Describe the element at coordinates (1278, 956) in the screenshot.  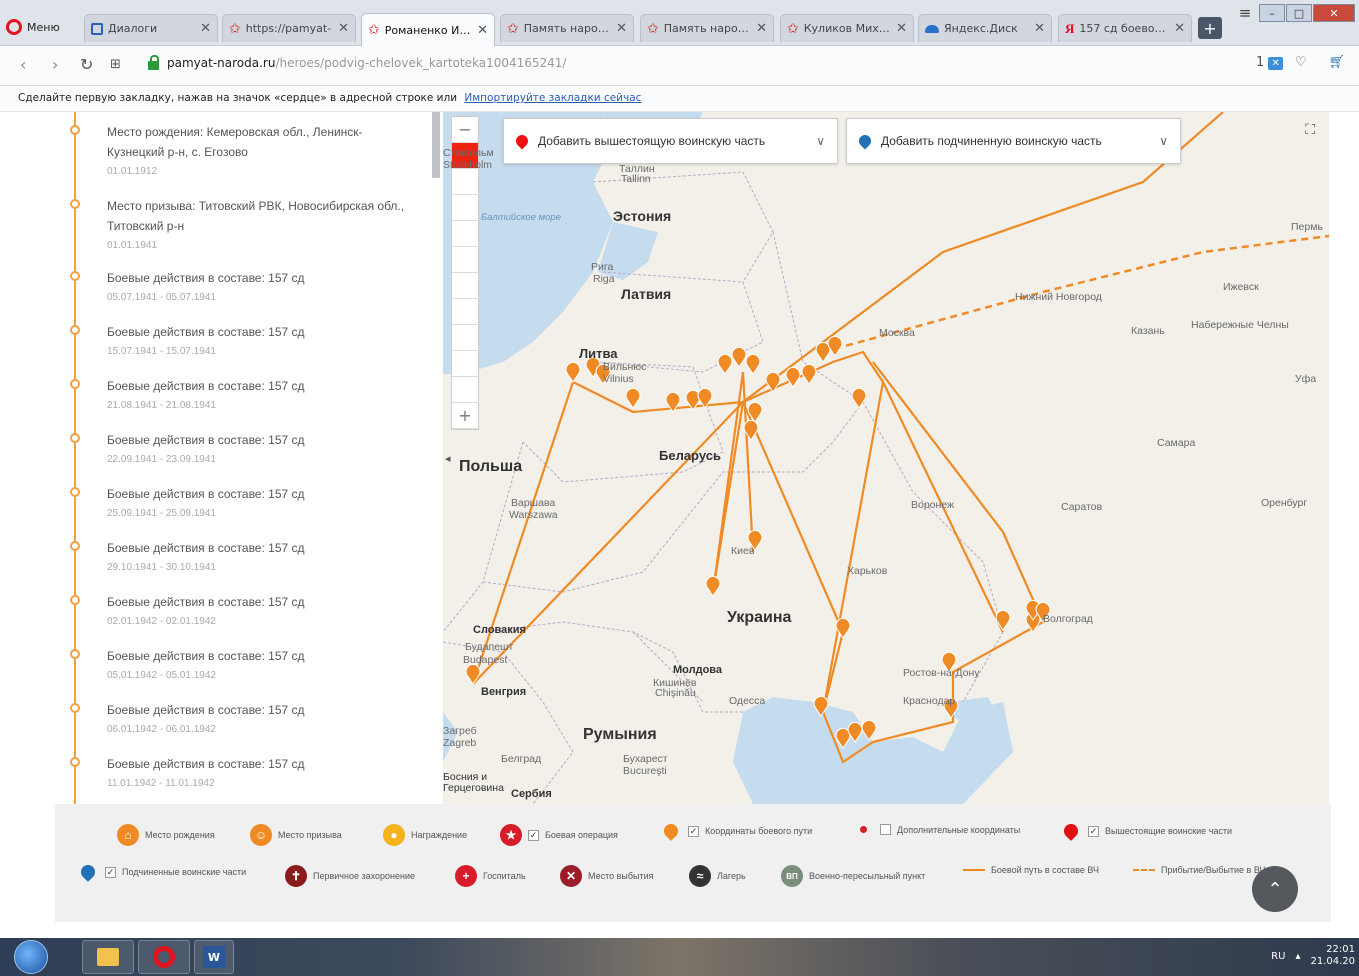
I see `language-indicator: RU` at that location.